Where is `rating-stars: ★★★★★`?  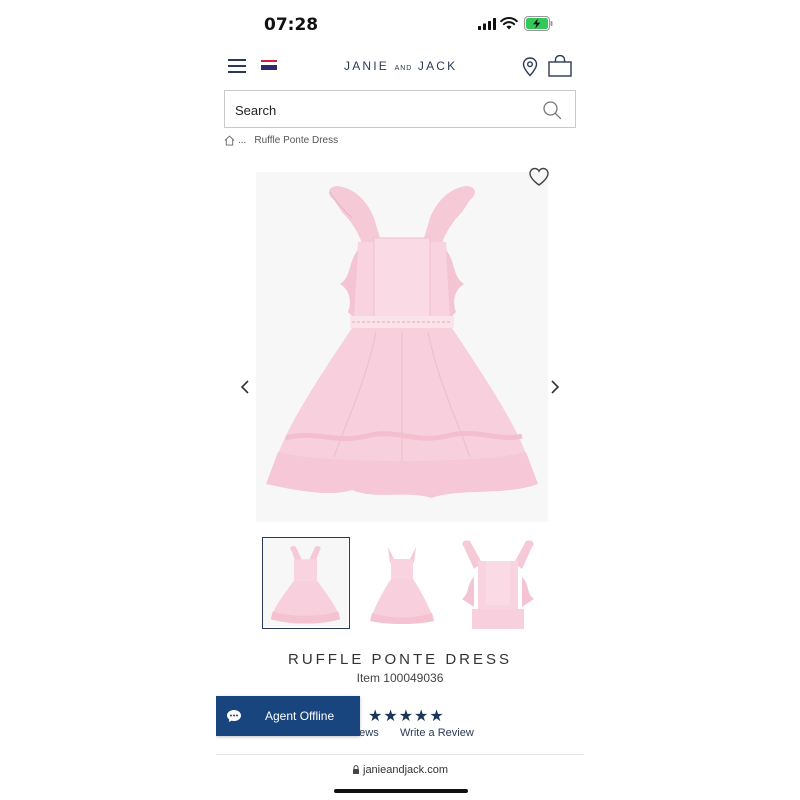
rating-stars: ★★★★★ is located at coordinates (406, 716).